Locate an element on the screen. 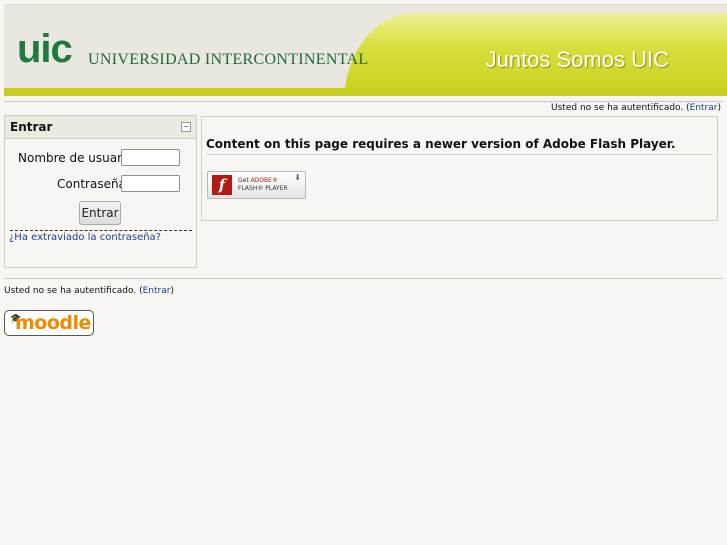 This screenshot has height=545, width=727. login-submit-button: Entrar is located at coordinates (100, 213).